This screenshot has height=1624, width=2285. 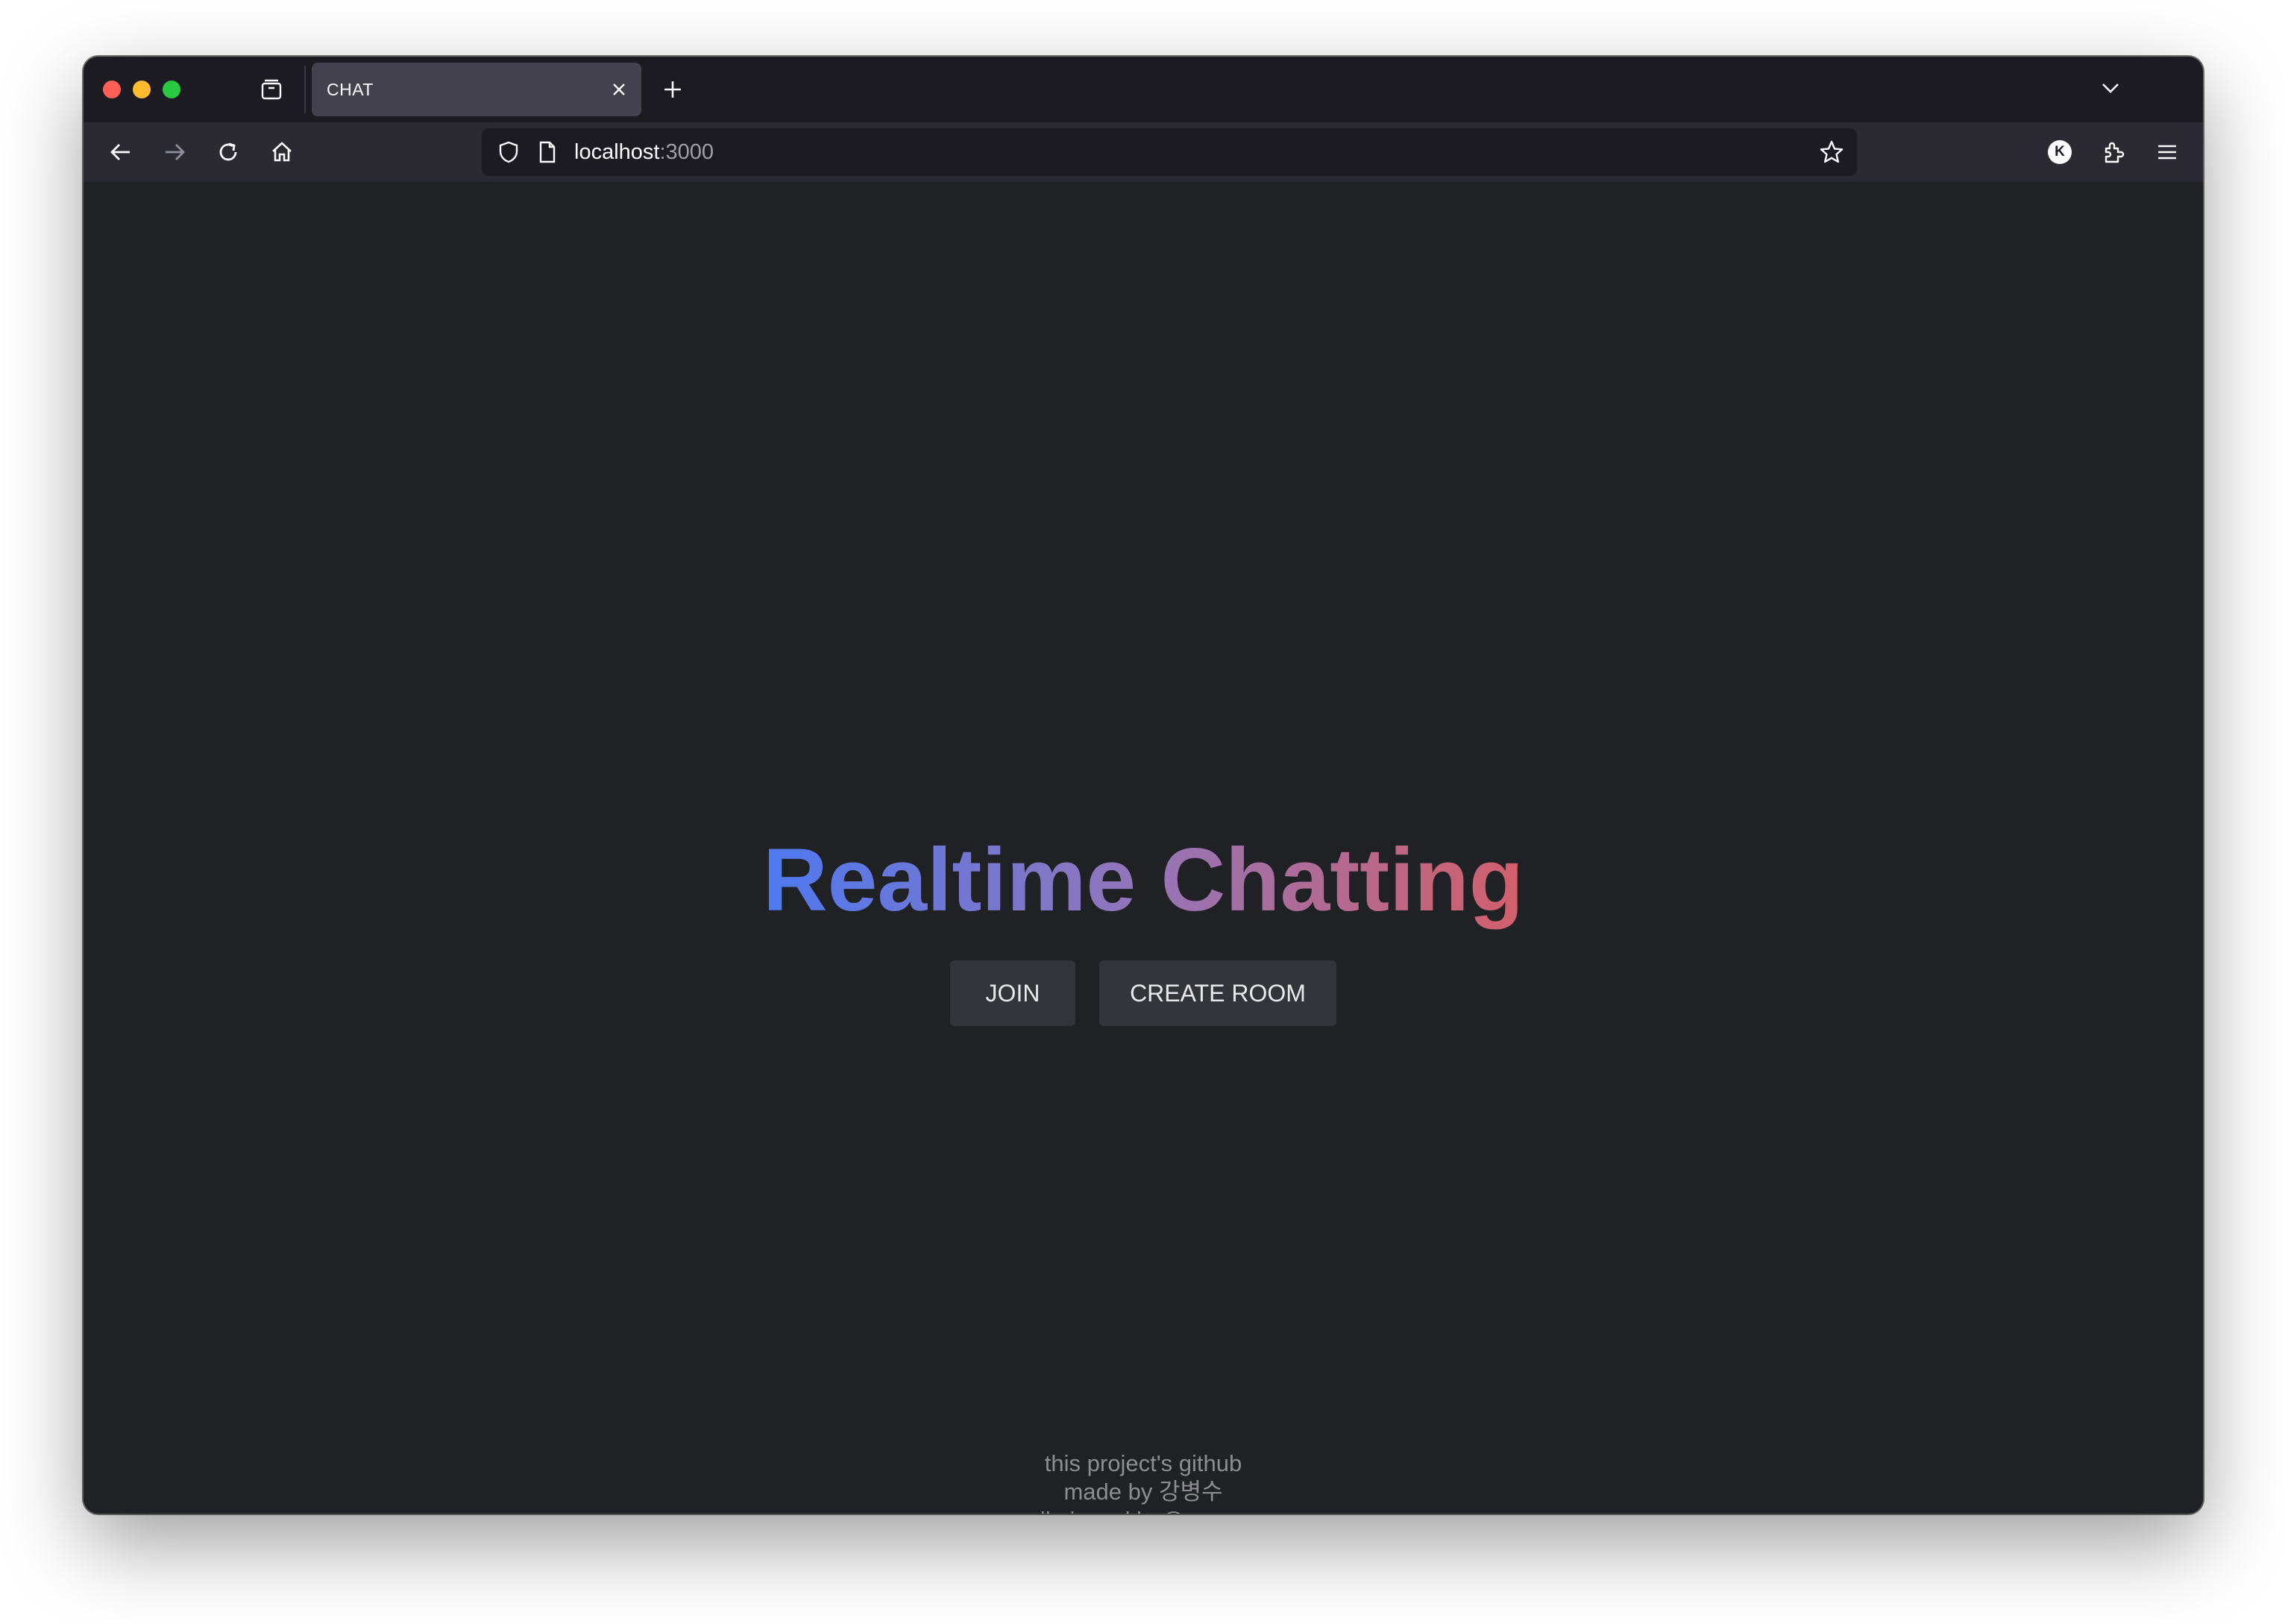 I want to click on tab-strip: CHAT, so click(x=1143, y=89).